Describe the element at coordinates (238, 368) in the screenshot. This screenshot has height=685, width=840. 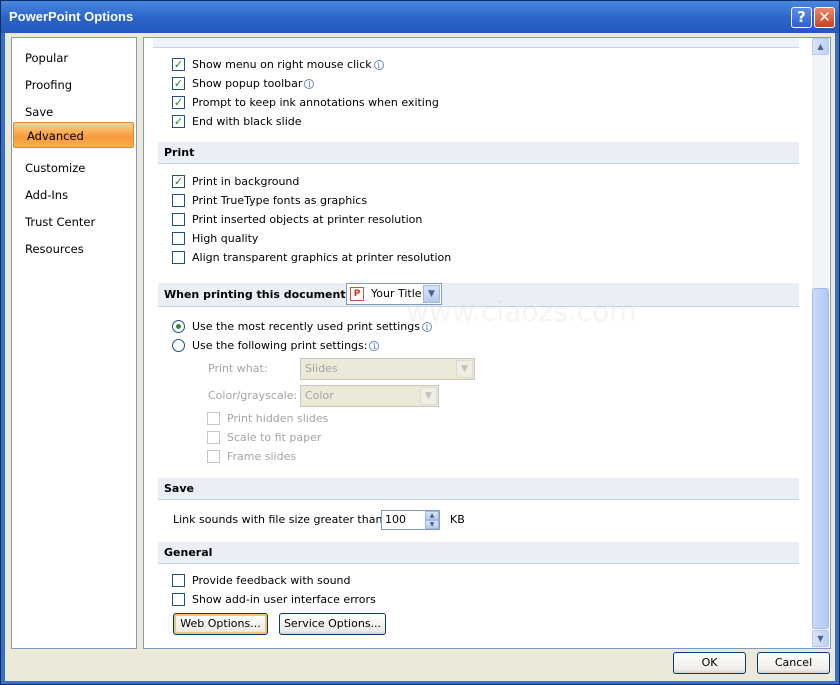
I see `print-what-label: Print what:` at that location.